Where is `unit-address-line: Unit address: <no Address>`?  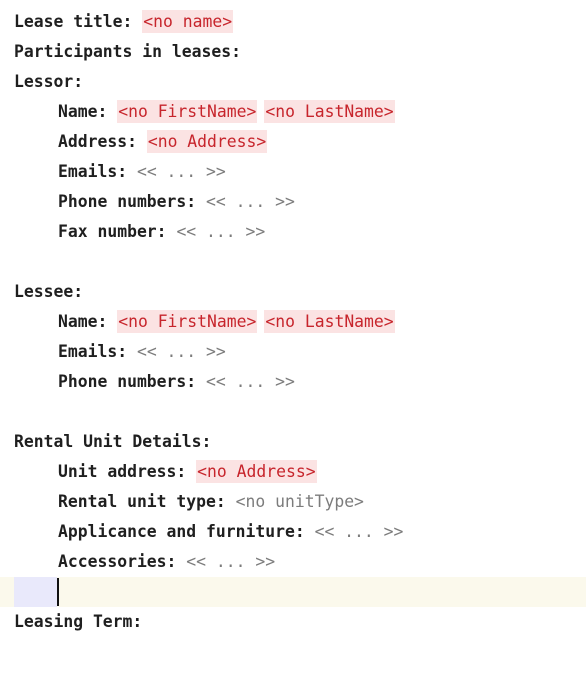 unit-address-line: Unit address: <no Address> is located at coordinates (293, 472).